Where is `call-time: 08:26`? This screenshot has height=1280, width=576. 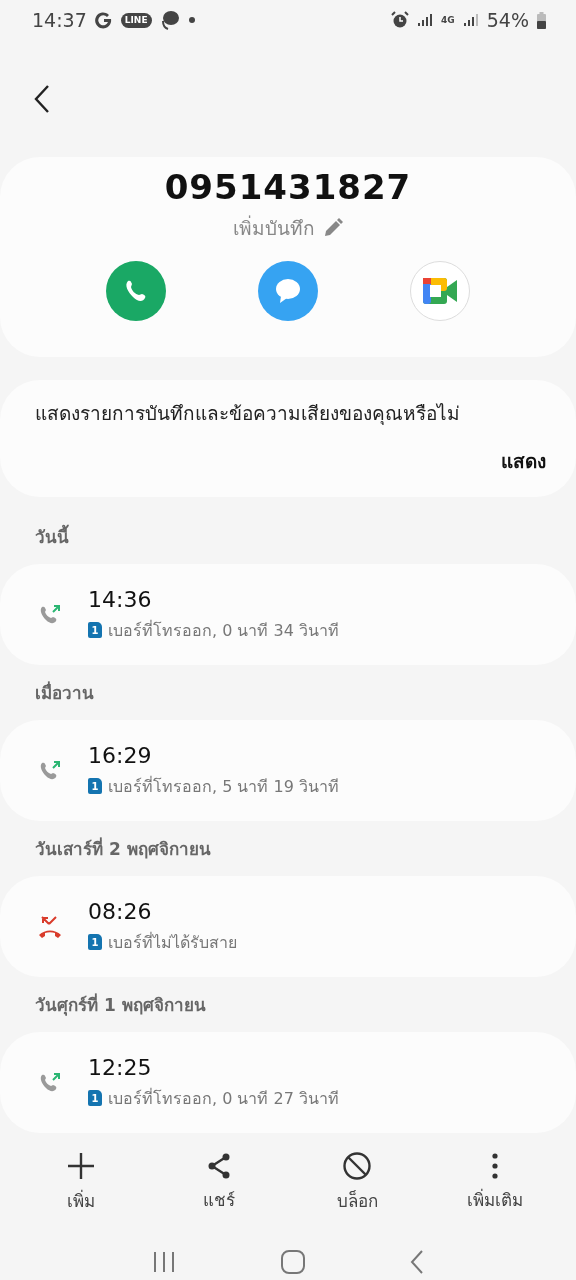 call-time: 08:26 is located at coordinates (120, 911).